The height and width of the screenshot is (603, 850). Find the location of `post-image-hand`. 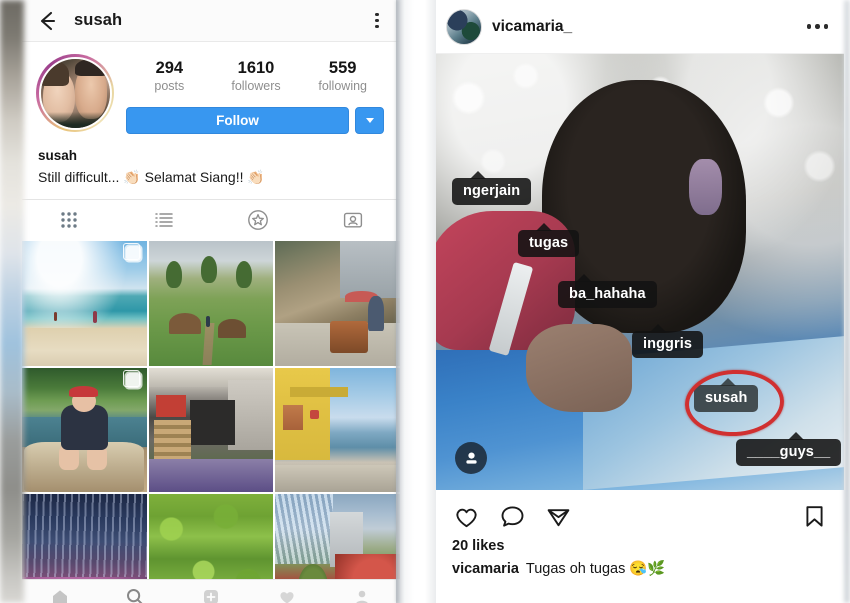

post-image-hand is located at coordinates (578, 368).